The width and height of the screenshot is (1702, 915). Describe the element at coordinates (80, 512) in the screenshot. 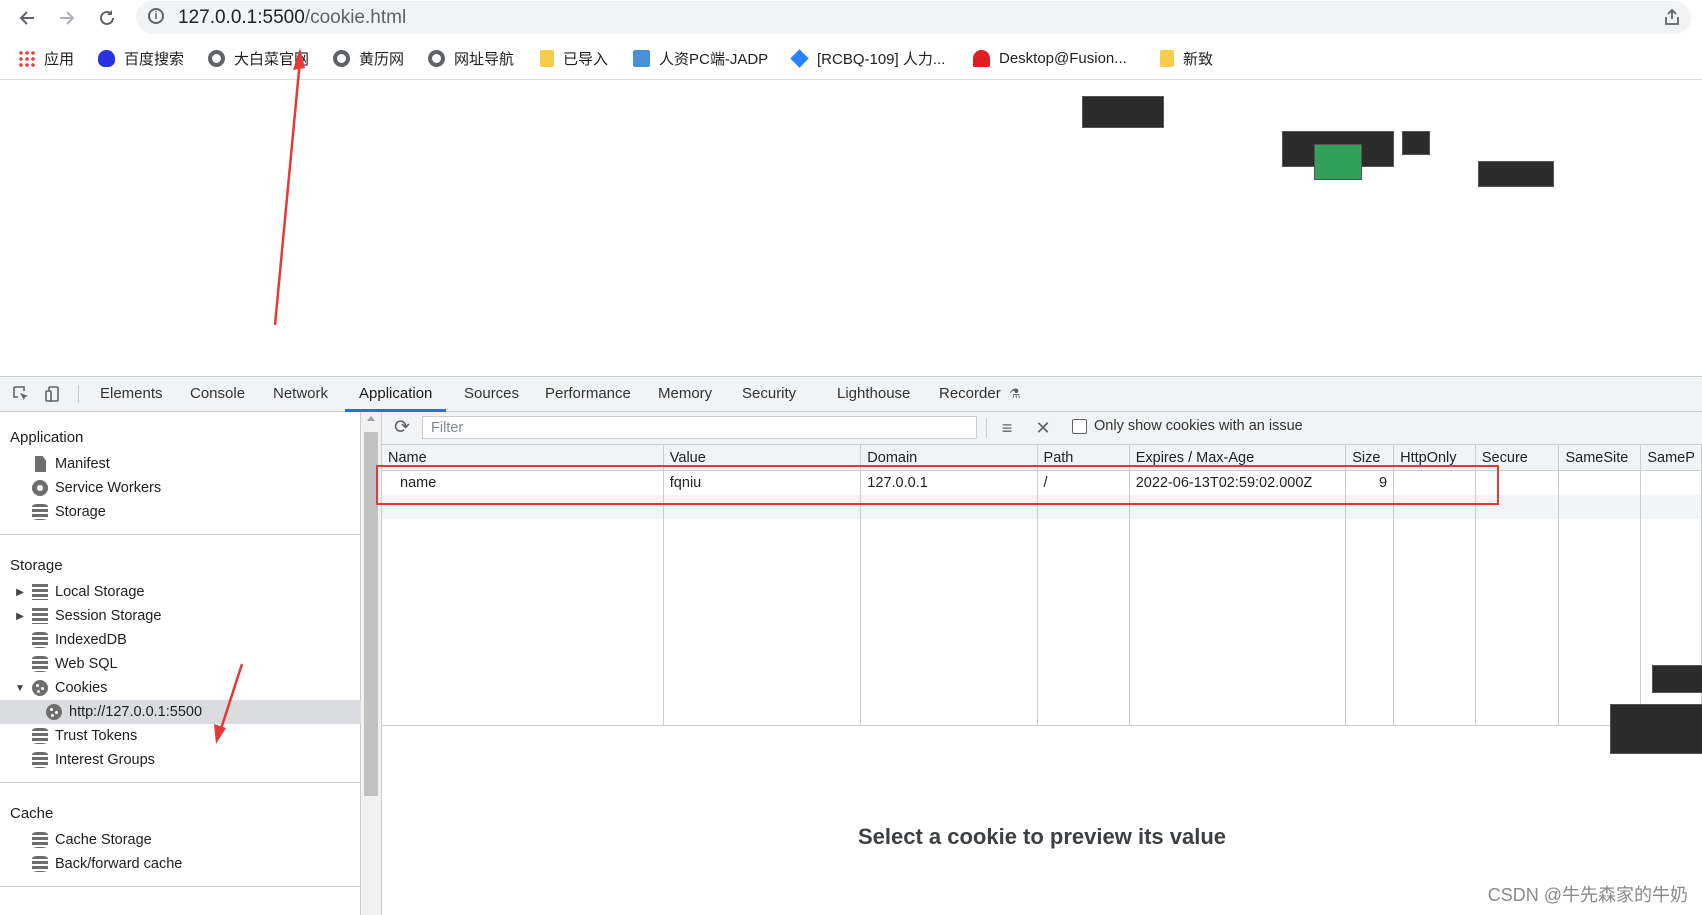

I see `sidebar-item-label: Storage` at that location.